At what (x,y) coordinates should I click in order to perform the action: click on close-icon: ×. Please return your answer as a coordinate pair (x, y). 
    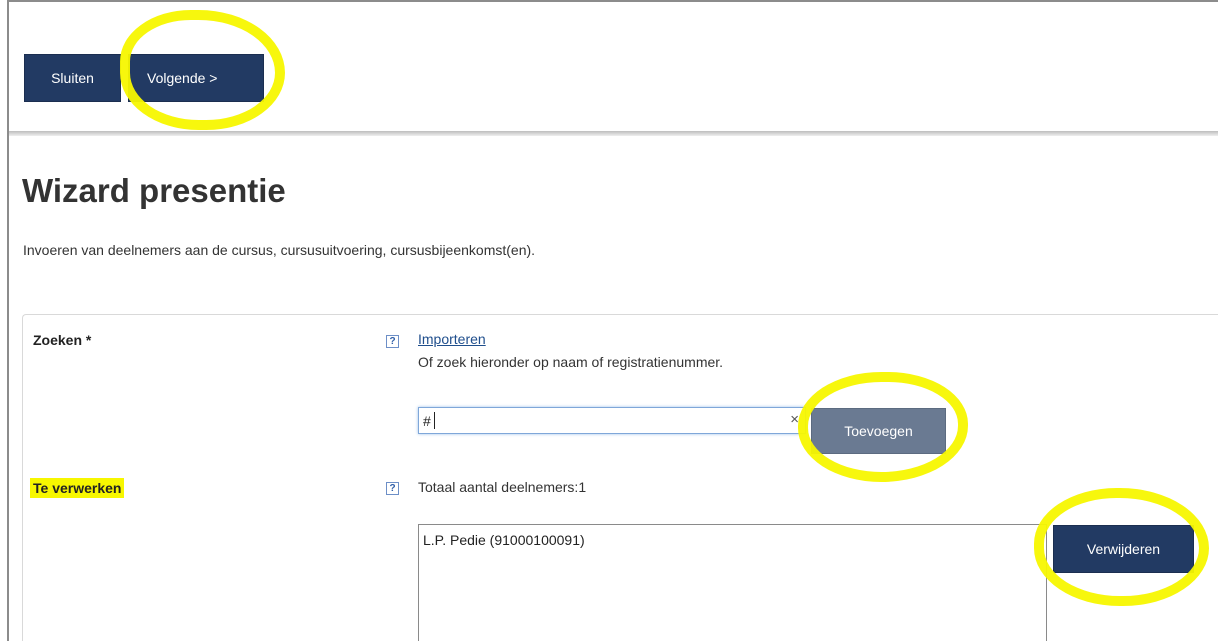
    Looking at the image, I should click on (794, 419).